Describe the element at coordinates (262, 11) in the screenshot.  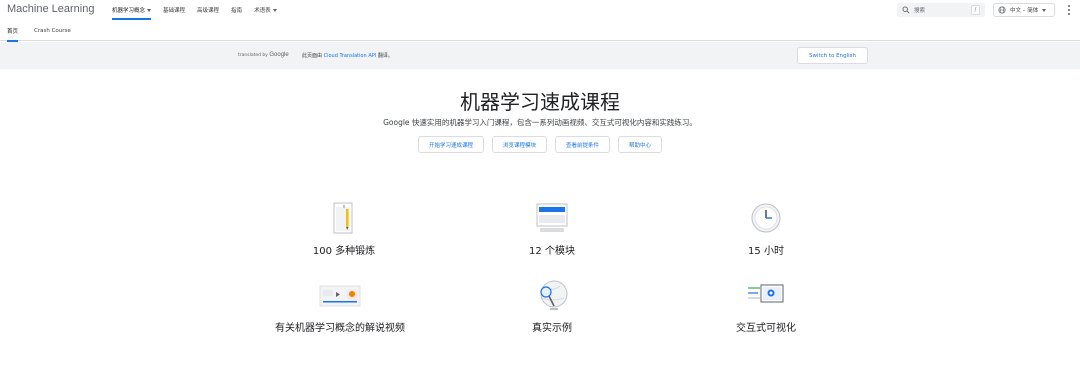
I see `nav-item-label: 术语表` at that location.